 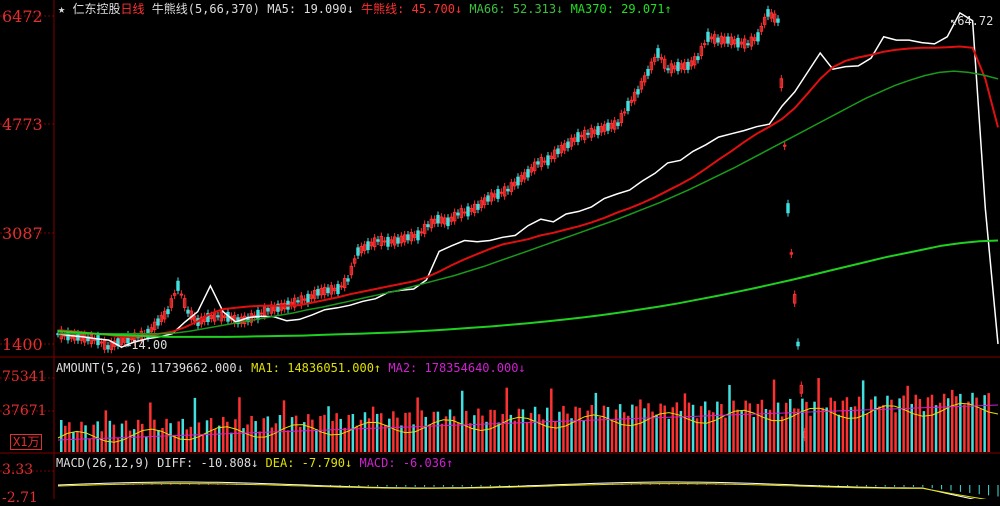 What do you see at coordinates (22, 233) in the screenshot?
I see `price-tick: 3087` at bounding box center [22, 233].